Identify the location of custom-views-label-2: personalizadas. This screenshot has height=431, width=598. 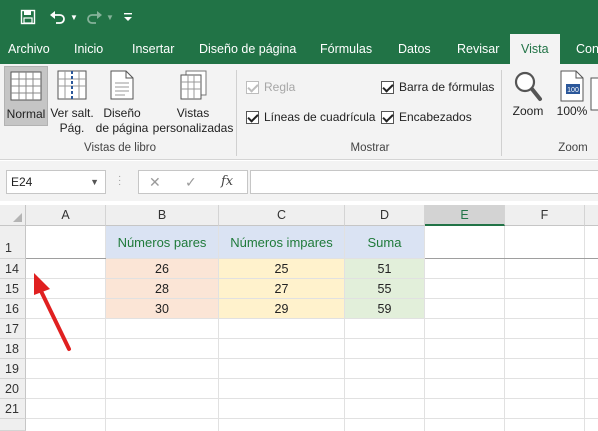
(193, 128).